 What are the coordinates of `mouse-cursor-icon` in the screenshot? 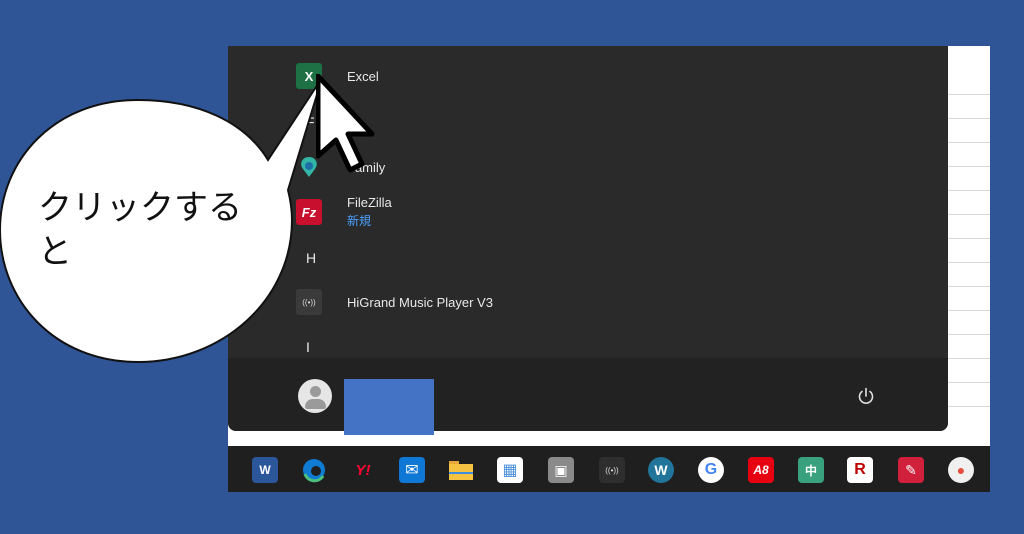 It's located at (345, 123).